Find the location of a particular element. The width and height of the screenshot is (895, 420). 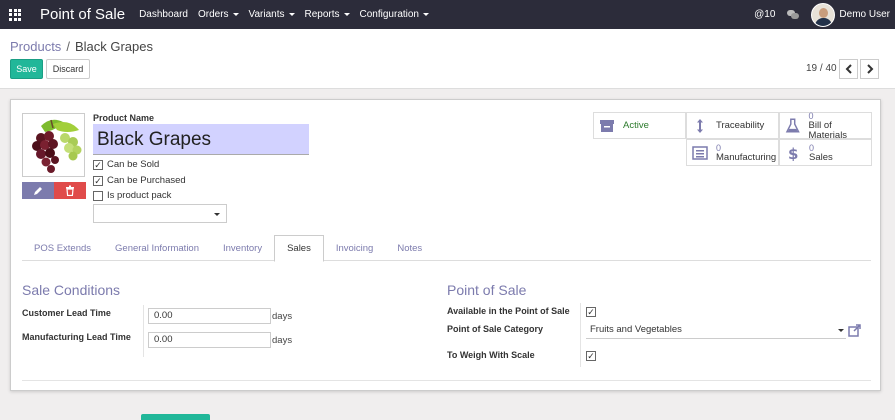

menu-dashboard: Dashboard is located at coordinates (163, 14).